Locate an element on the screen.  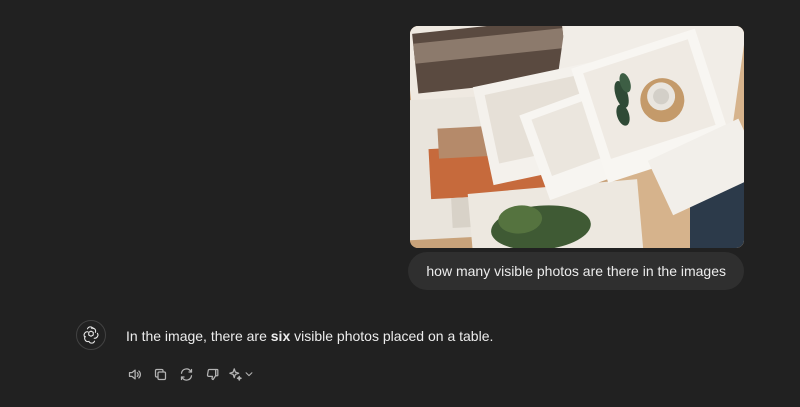
copy-icon is located at coordinates (160, 374).